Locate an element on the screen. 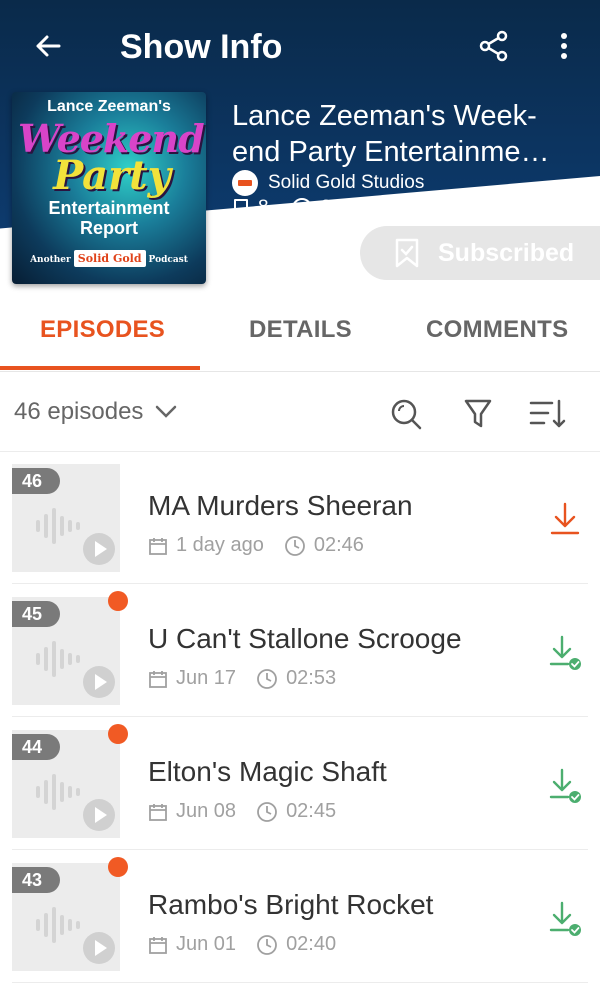 Image resolution: width=600 pixels, height=986 pixels. arrow-left-icon is located at coordinates (48, 46).